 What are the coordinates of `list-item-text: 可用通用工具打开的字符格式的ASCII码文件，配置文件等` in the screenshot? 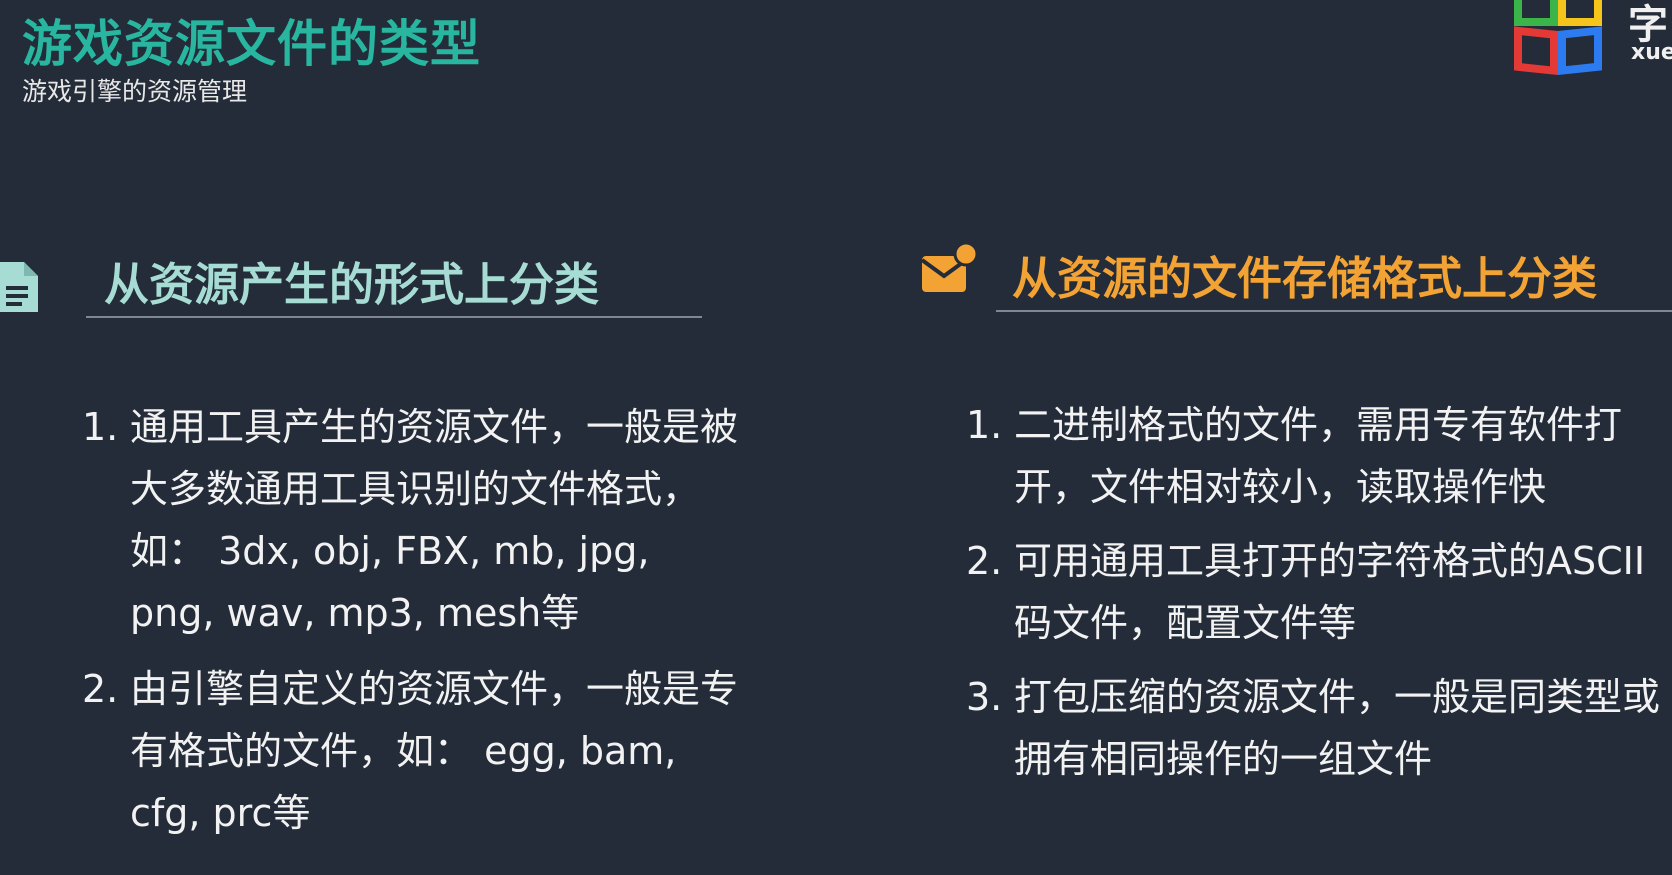 It's located at (1330, 592).